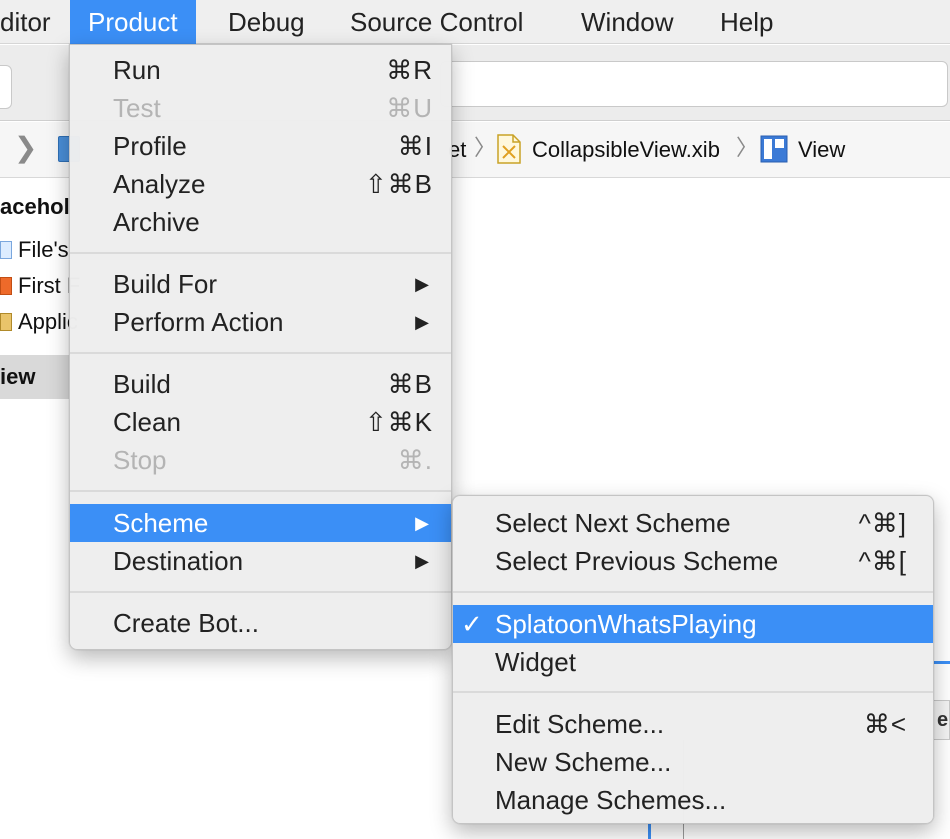  Describe the element at coordinates (693, 724) in the screenshot. I see `menu-item-edit-scheme: Edit Scheme... ⌘<` at that location.